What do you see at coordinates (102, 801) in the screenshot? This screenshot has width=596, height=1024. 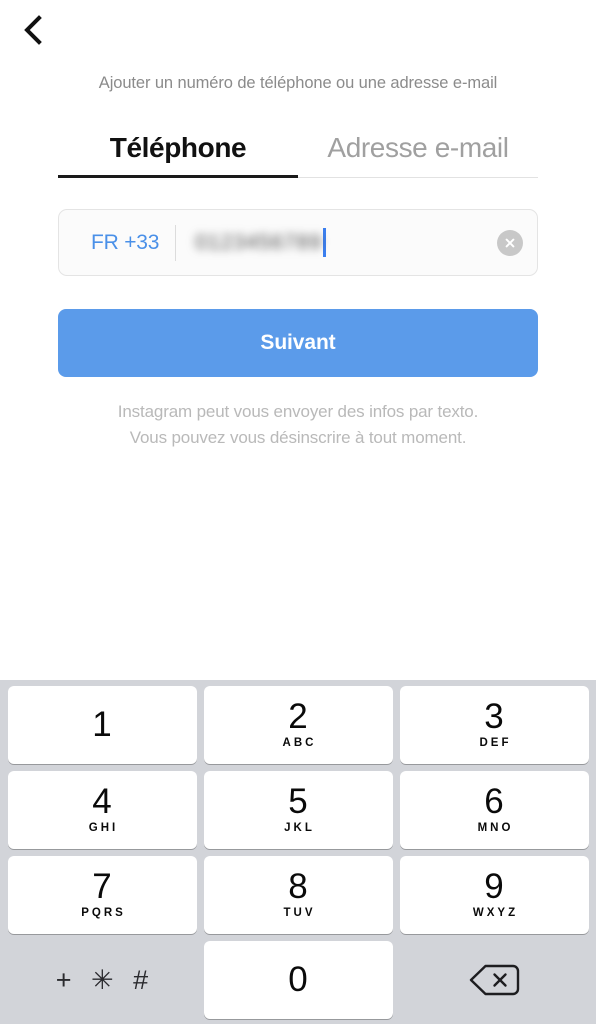 I see `key-digit: 4` at bounding box center [102, 801].